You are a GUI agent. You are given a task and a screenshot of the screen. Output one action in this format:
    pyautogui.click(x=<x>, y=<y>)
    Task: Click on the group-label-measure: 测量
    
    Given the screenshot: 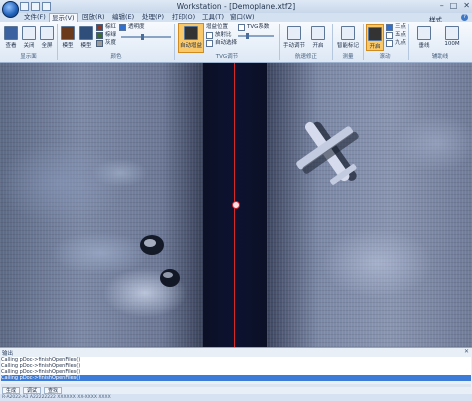 What is the action you would take?
    pyautogui.click(x=348, y=57)
    